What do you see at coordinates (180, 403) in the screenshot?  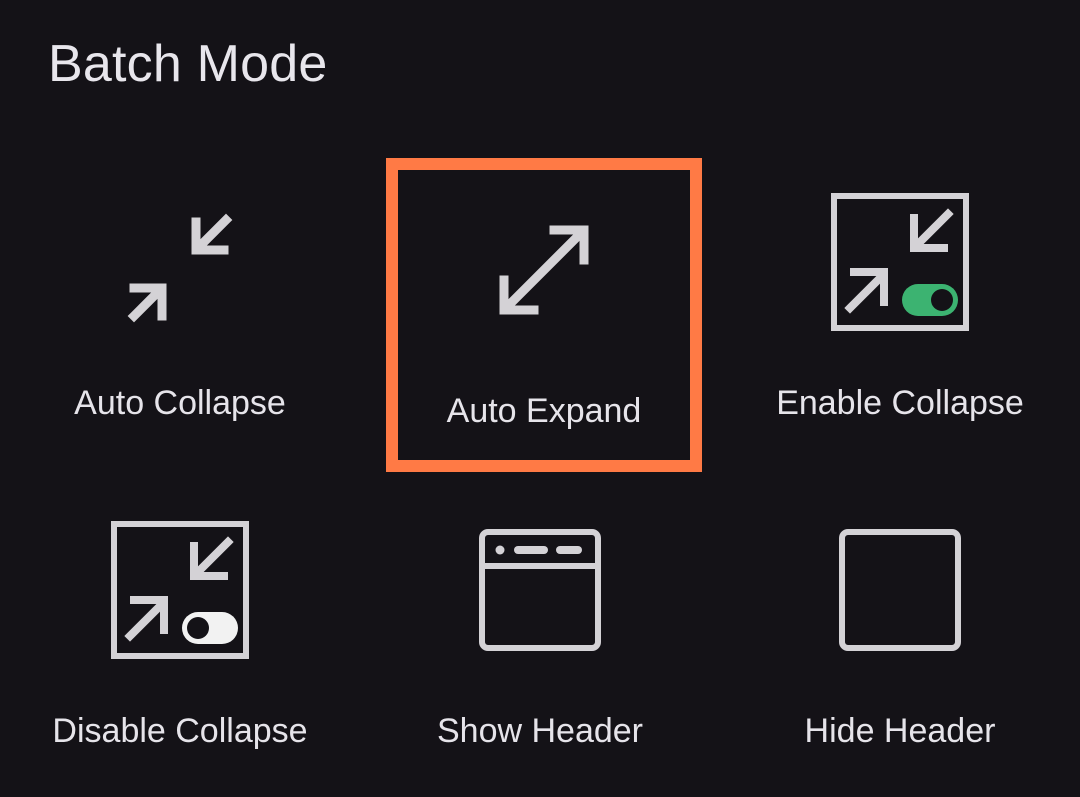 I see `tile-label: Auto Collapse` at bounding box center [180, 403].